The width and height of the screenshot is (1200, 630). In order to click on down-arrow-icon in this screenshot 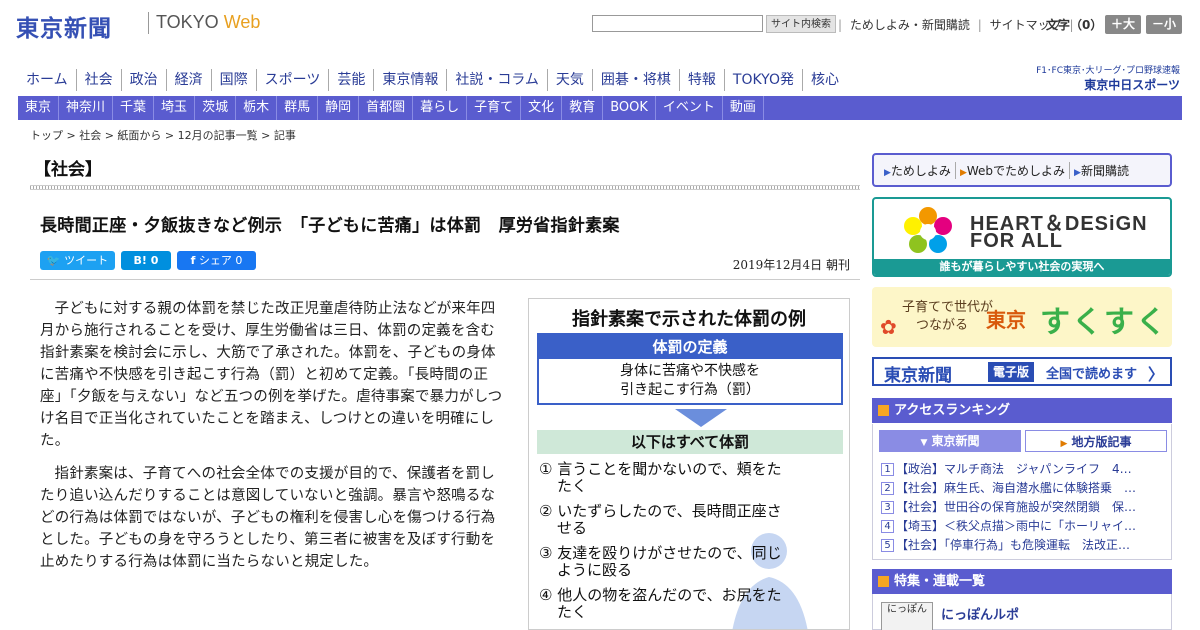, I will do `click(701, 418)`.